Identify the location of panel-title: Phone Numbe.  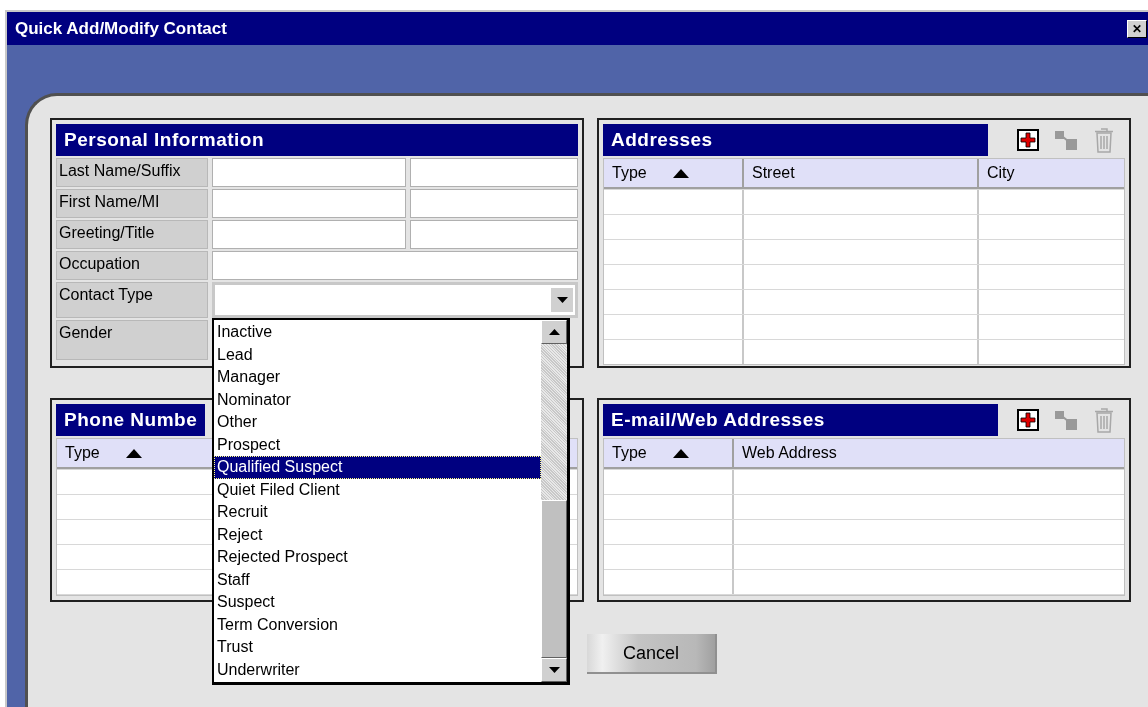
(131, 420).